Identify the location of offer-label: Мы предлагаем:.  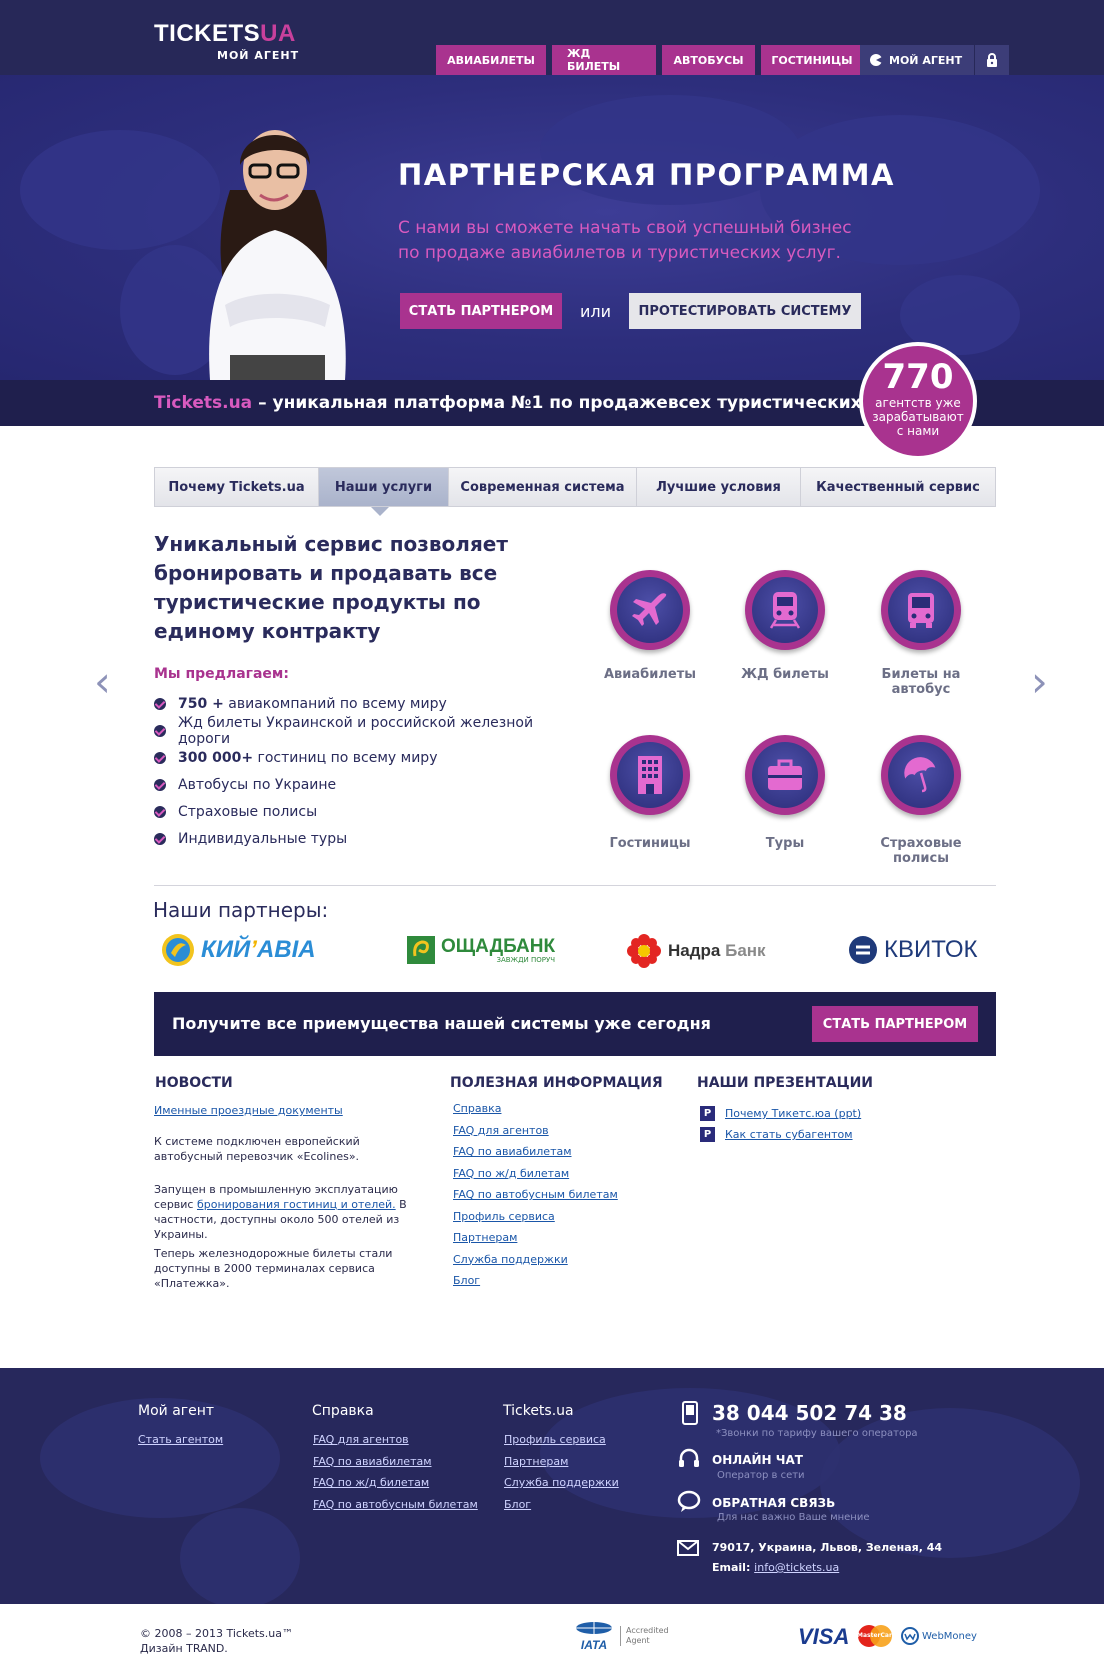
(221, 674).